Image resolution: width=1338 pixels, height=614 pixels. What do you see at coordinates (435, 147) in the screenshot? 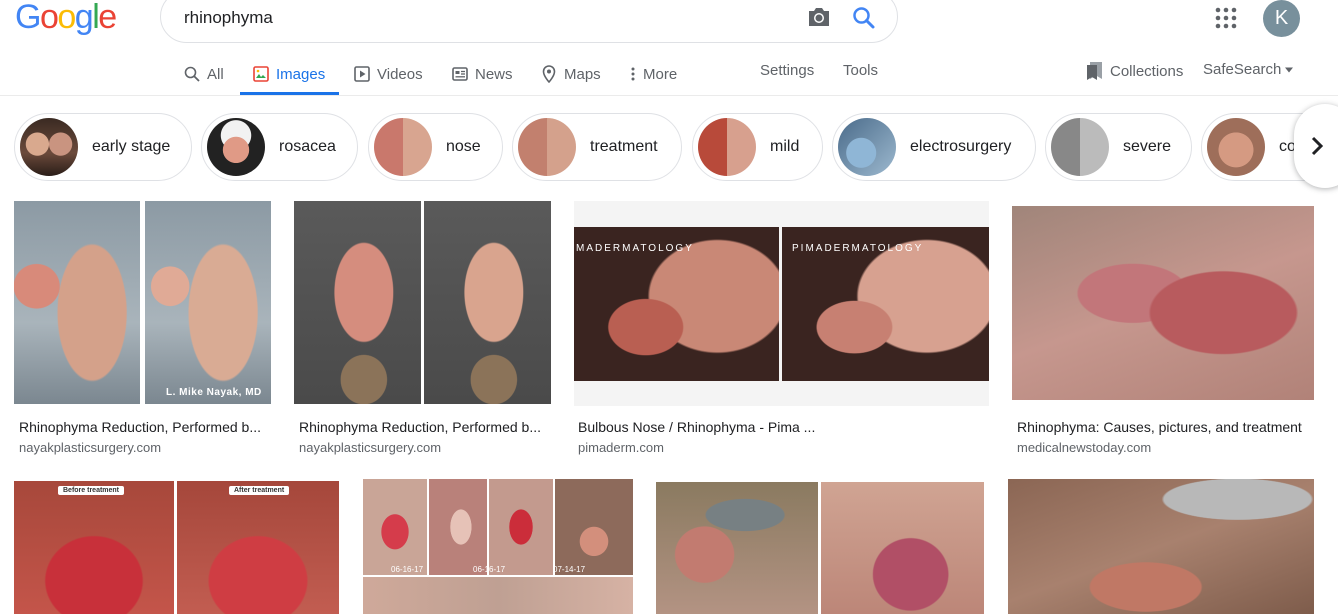
I see `chip-nose: nose` at bounding box center [435, 147].